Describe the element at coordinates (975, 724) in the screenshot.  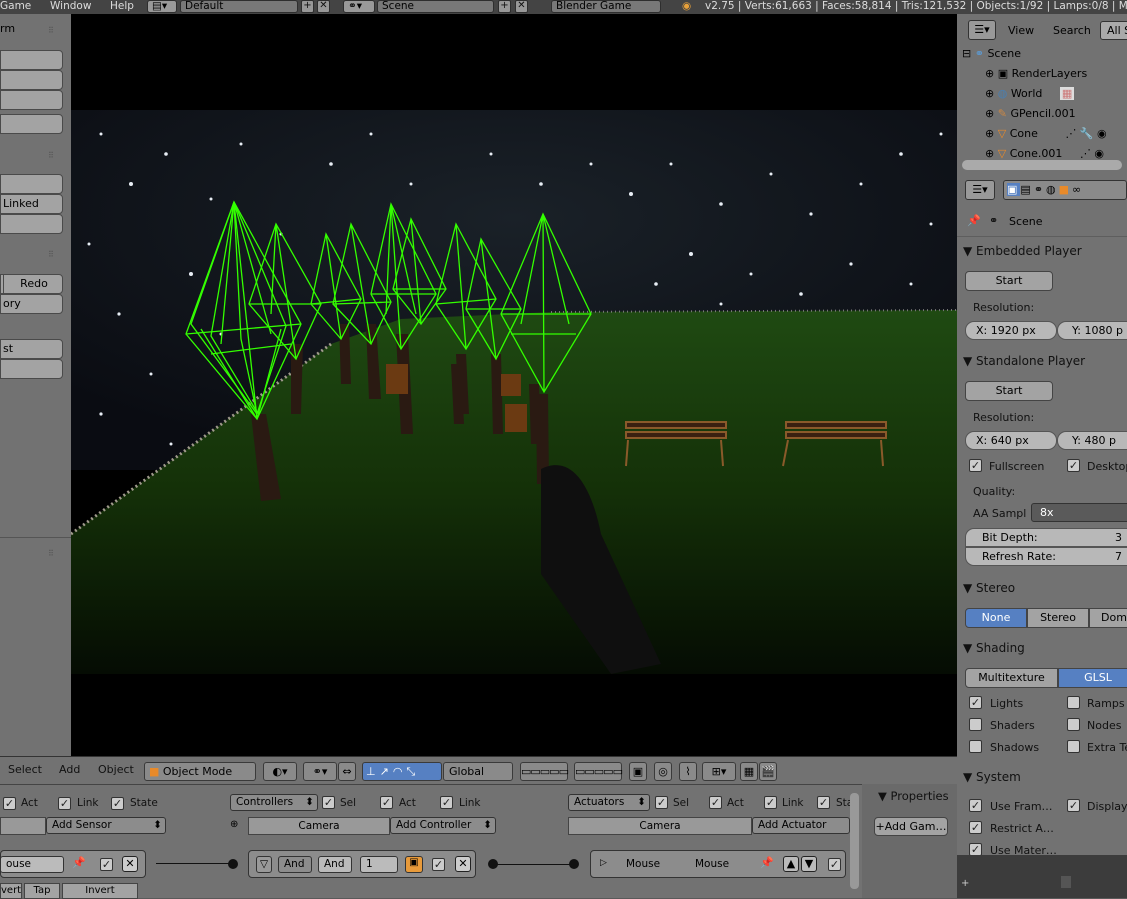
I see `shaders-checkbox` at that location.